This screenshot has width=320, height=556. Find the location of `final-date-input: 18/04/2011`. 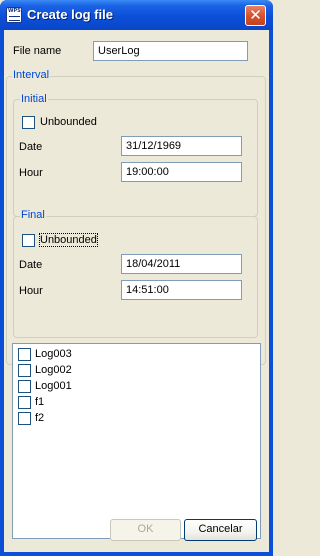

final-date-input: 18/04/2011 is located at coordinates (181, 264).